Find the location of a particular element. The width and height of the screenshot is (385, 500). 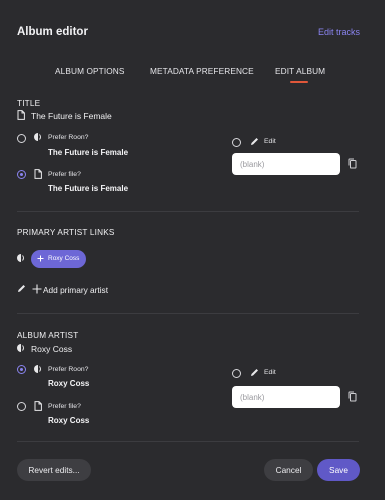

title-section-label: TITLE is located at coordinates (29, 103).